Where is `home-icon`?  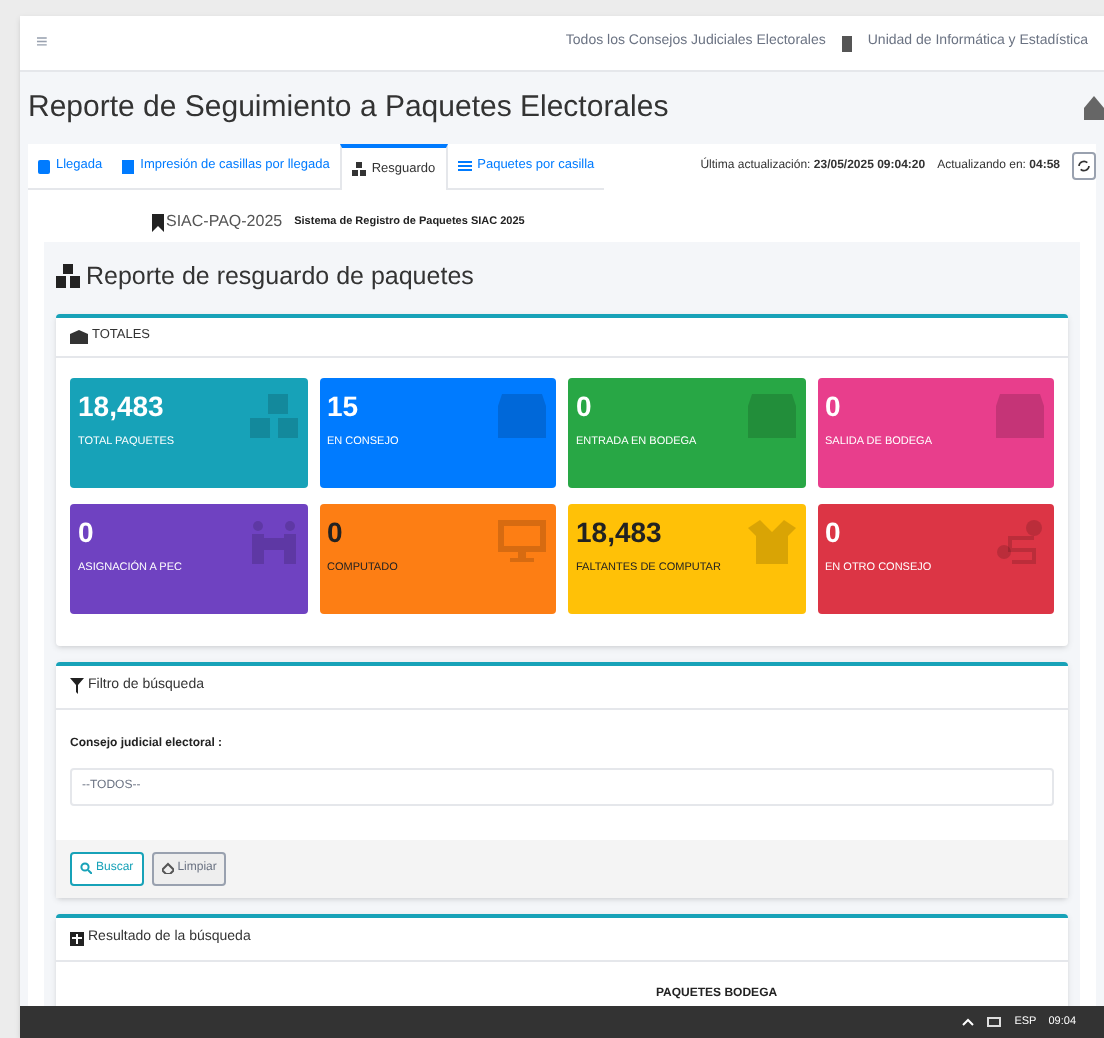 home-icon is located at coordinates (1094, 108).